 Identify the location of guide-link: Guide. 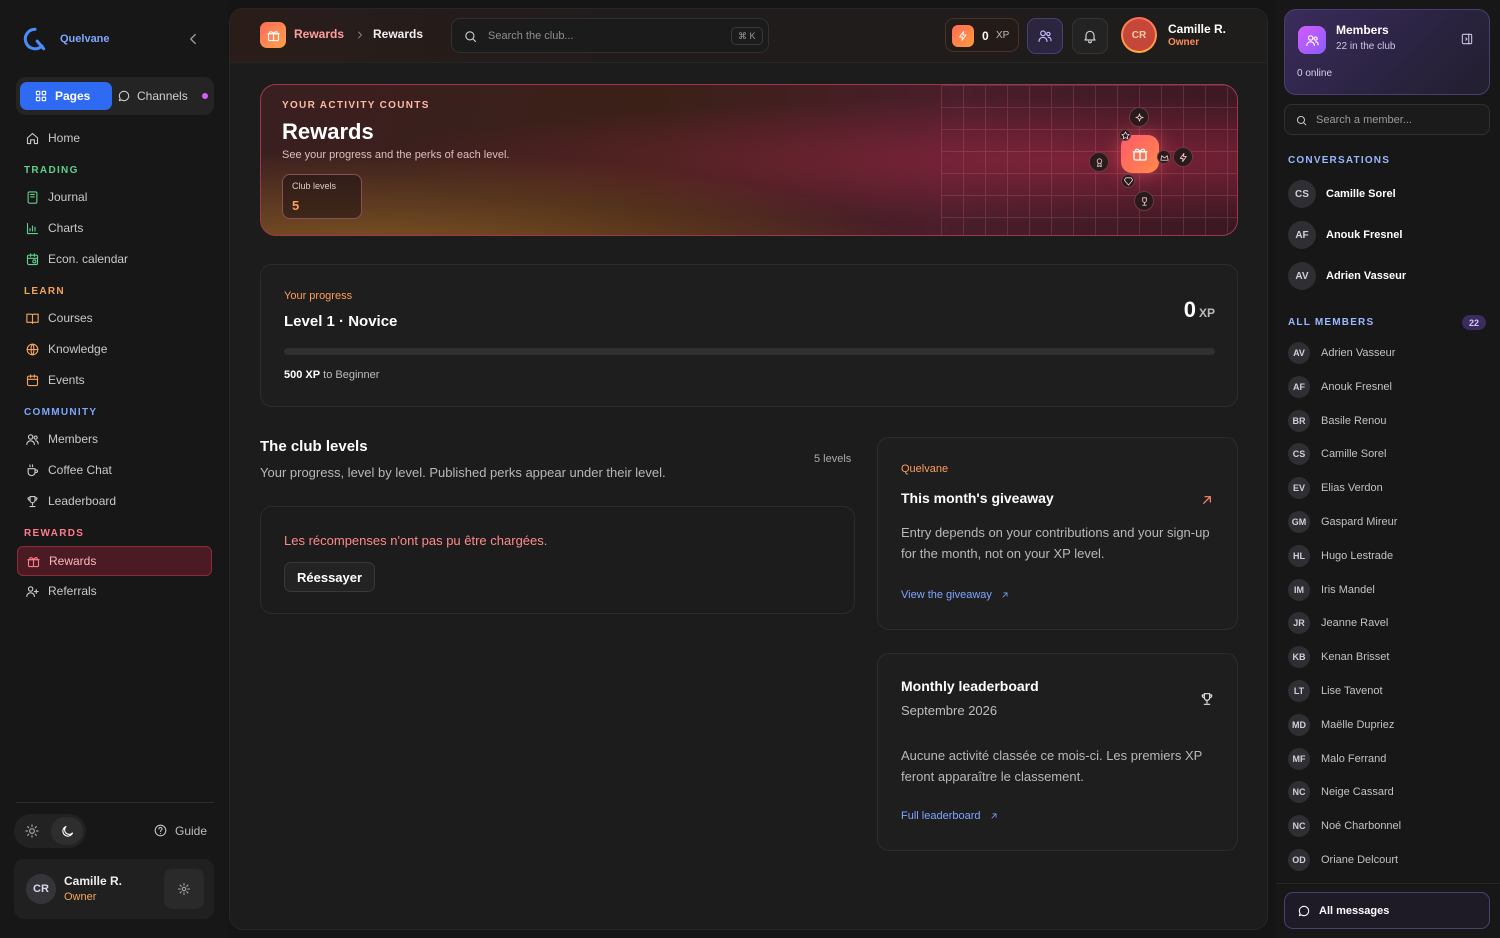
(180, 830).